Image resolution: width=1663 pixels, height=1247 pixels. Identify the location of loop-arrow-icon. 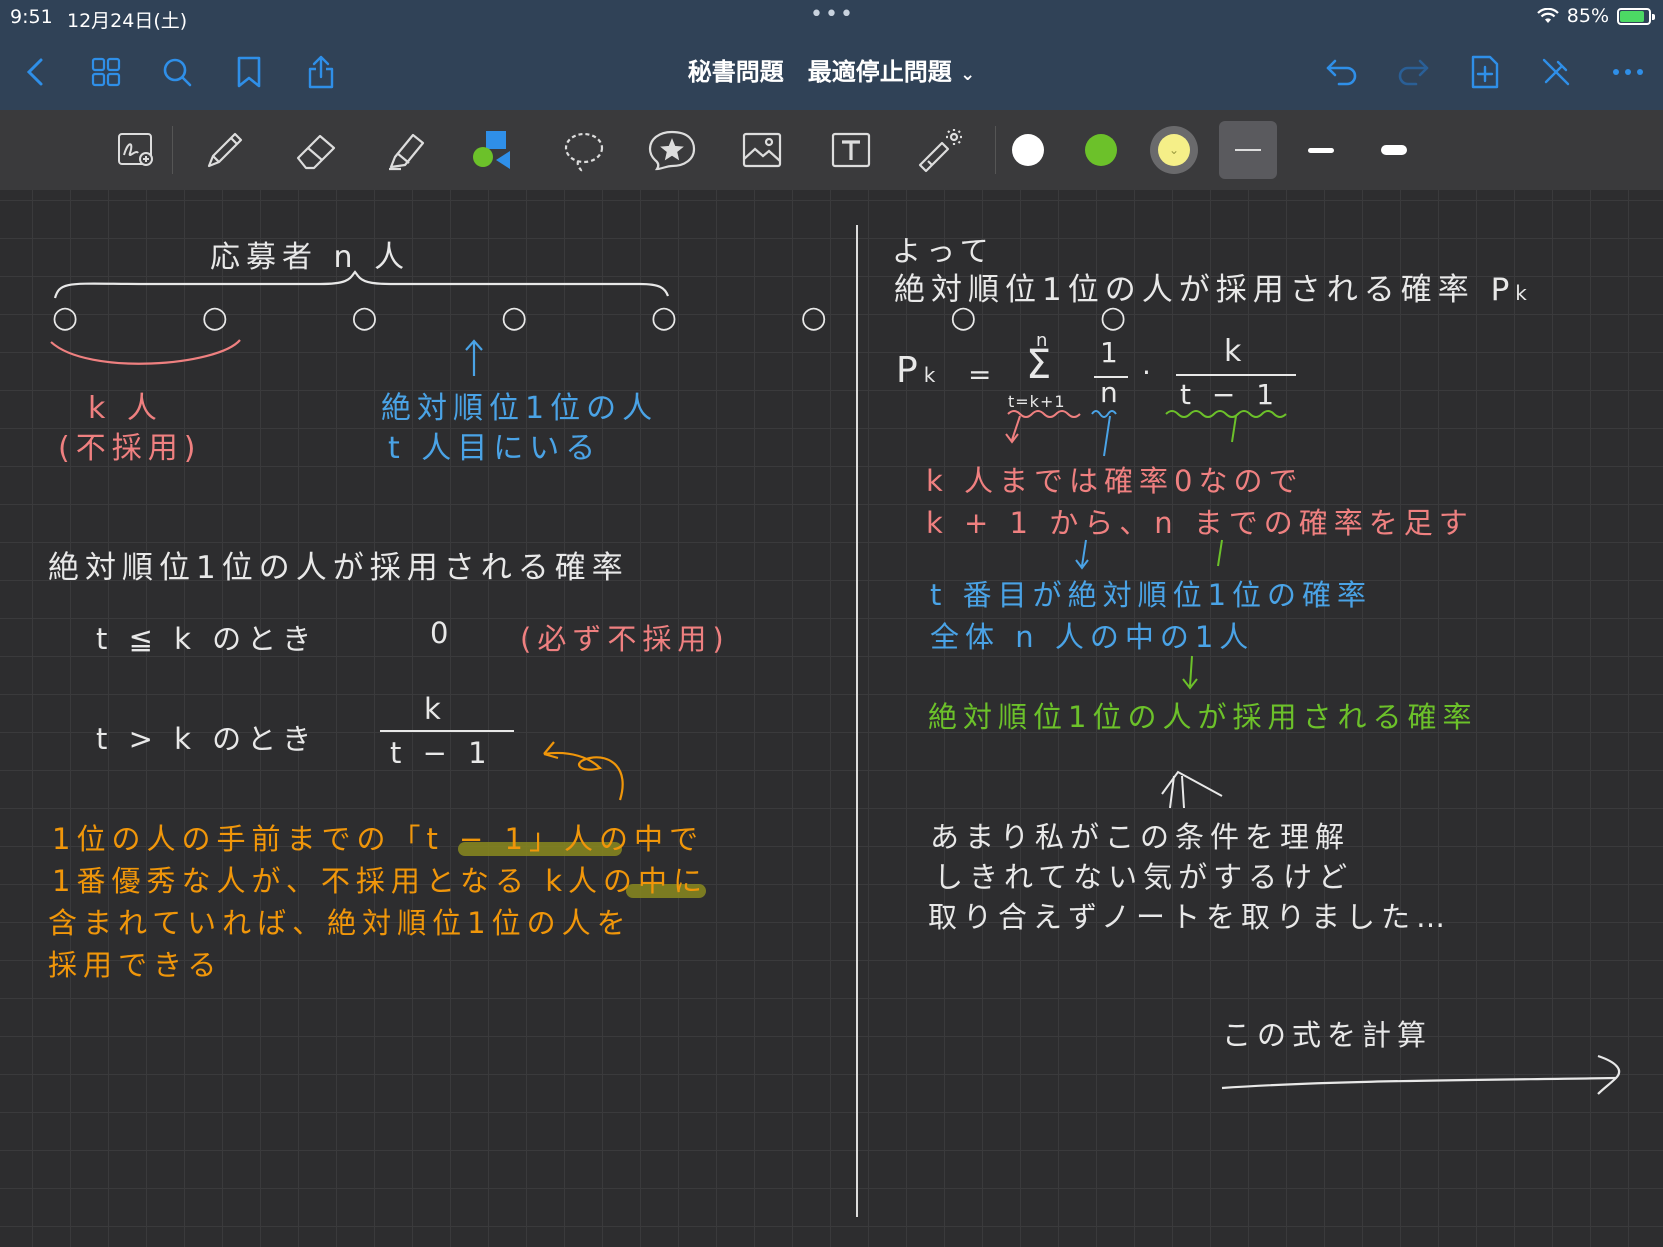
(583, 771).